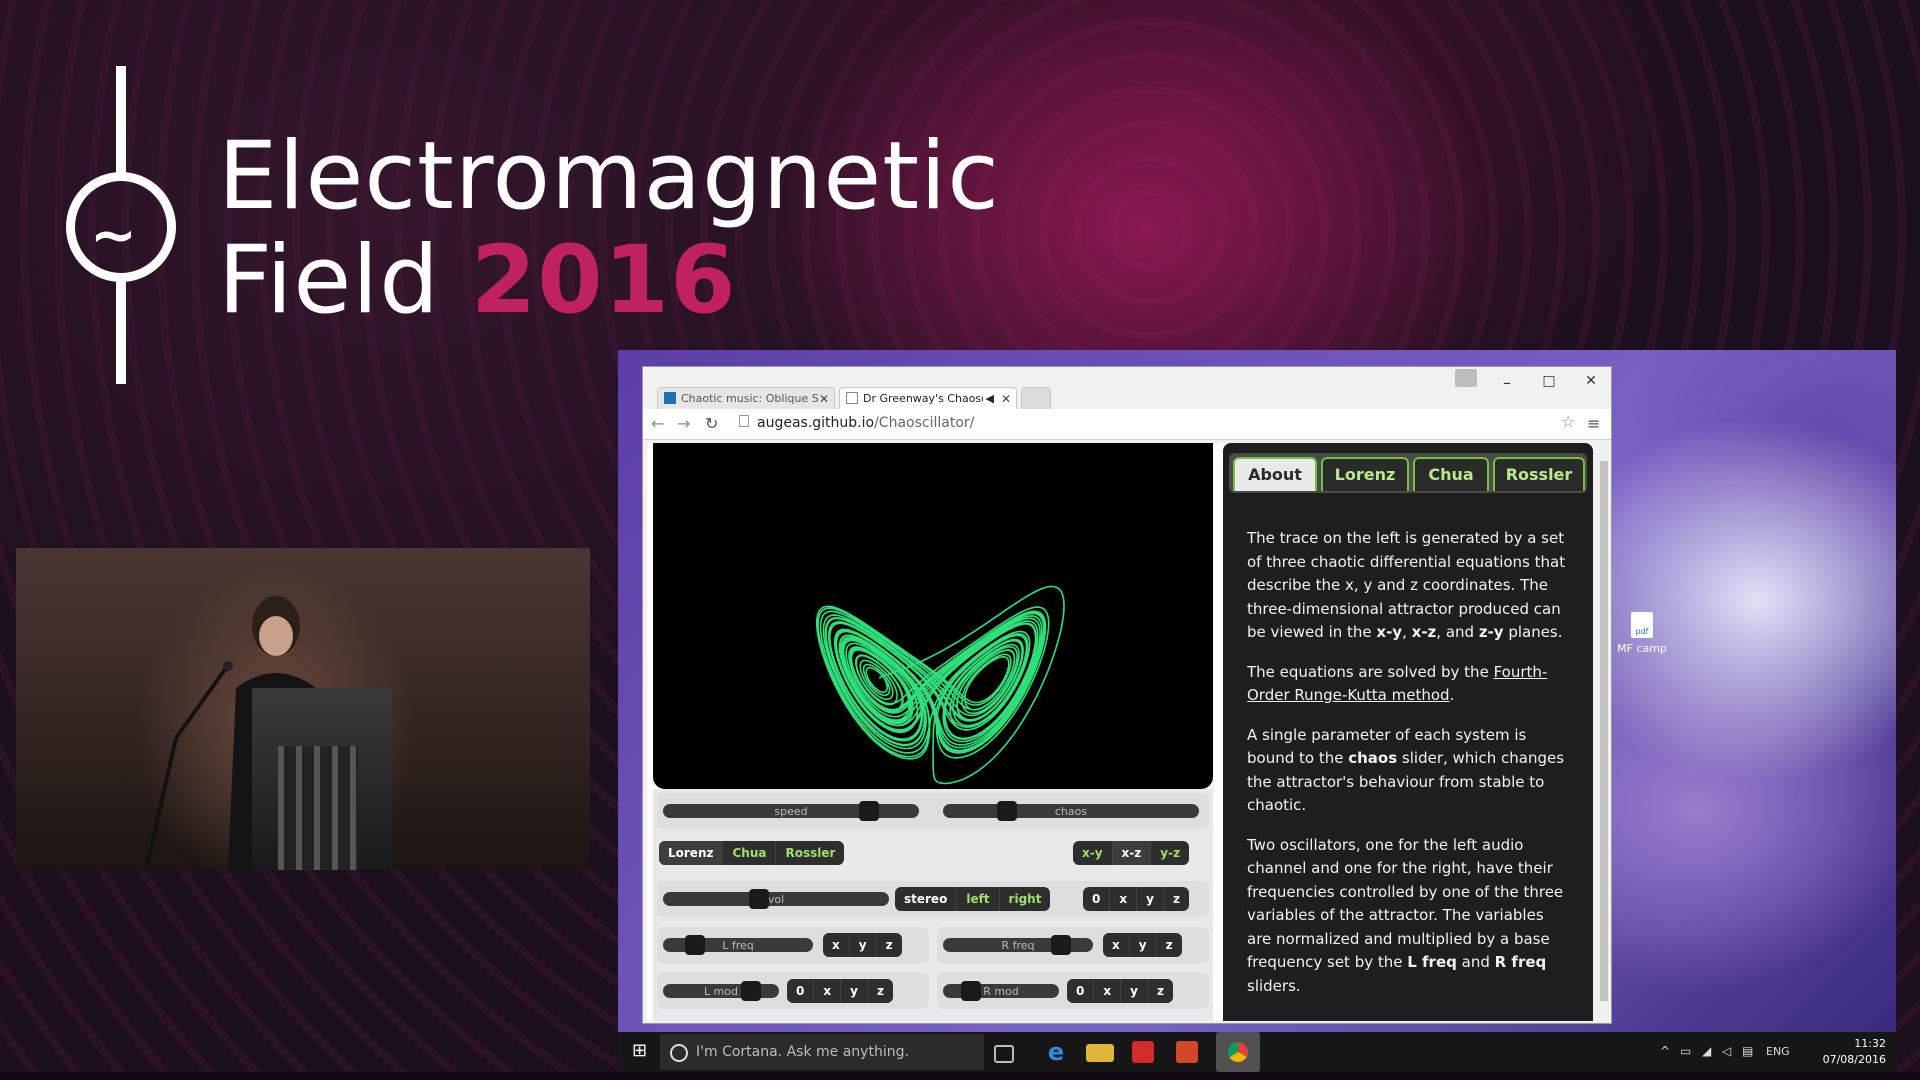 Image resolution: width=1920 pixels, height=1080 pixels. Describe the element at coordinates (746, 398) in the screenshot. I see `tab-chaotic-music: Chaotic music: Oblique S ✕` at that location.